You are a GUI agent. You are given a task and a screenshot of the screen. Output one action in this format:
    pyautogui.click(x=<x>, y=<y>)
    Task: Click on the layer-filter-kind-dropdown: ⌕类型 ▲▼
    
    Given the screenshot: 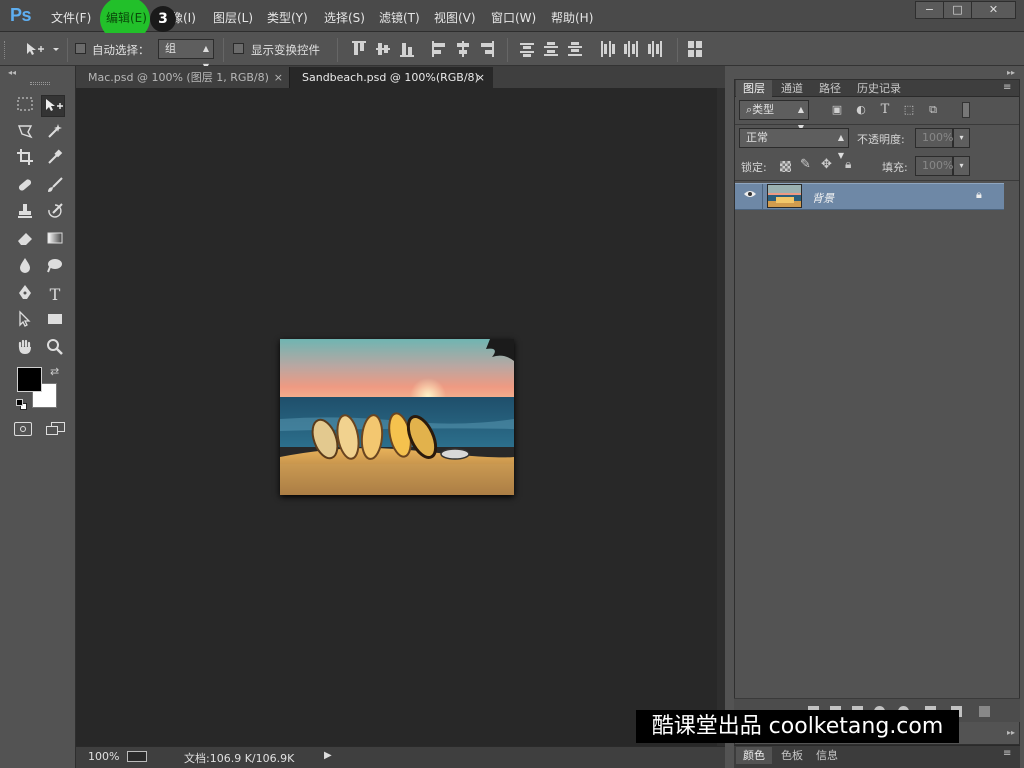 What is the action you would take?
    pyautogui.click(x=774, y=116)
    